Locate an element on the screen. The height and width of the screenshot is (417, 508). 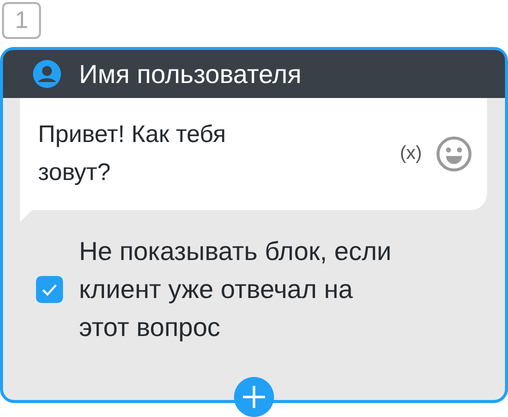
emoji-icon is located at coordinates (454, 154).